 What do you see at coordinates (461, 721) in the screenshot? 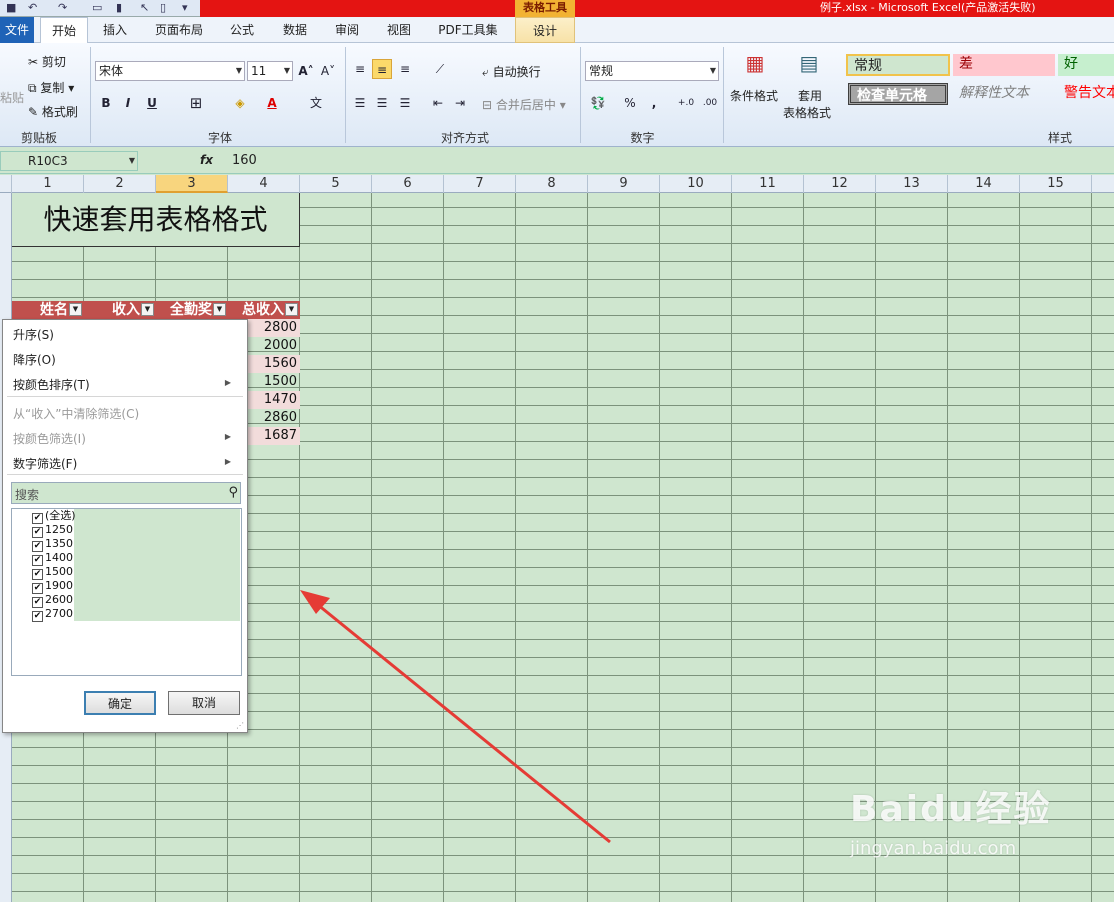
I see `arrow-shaft` at bounding box center [461, 721].